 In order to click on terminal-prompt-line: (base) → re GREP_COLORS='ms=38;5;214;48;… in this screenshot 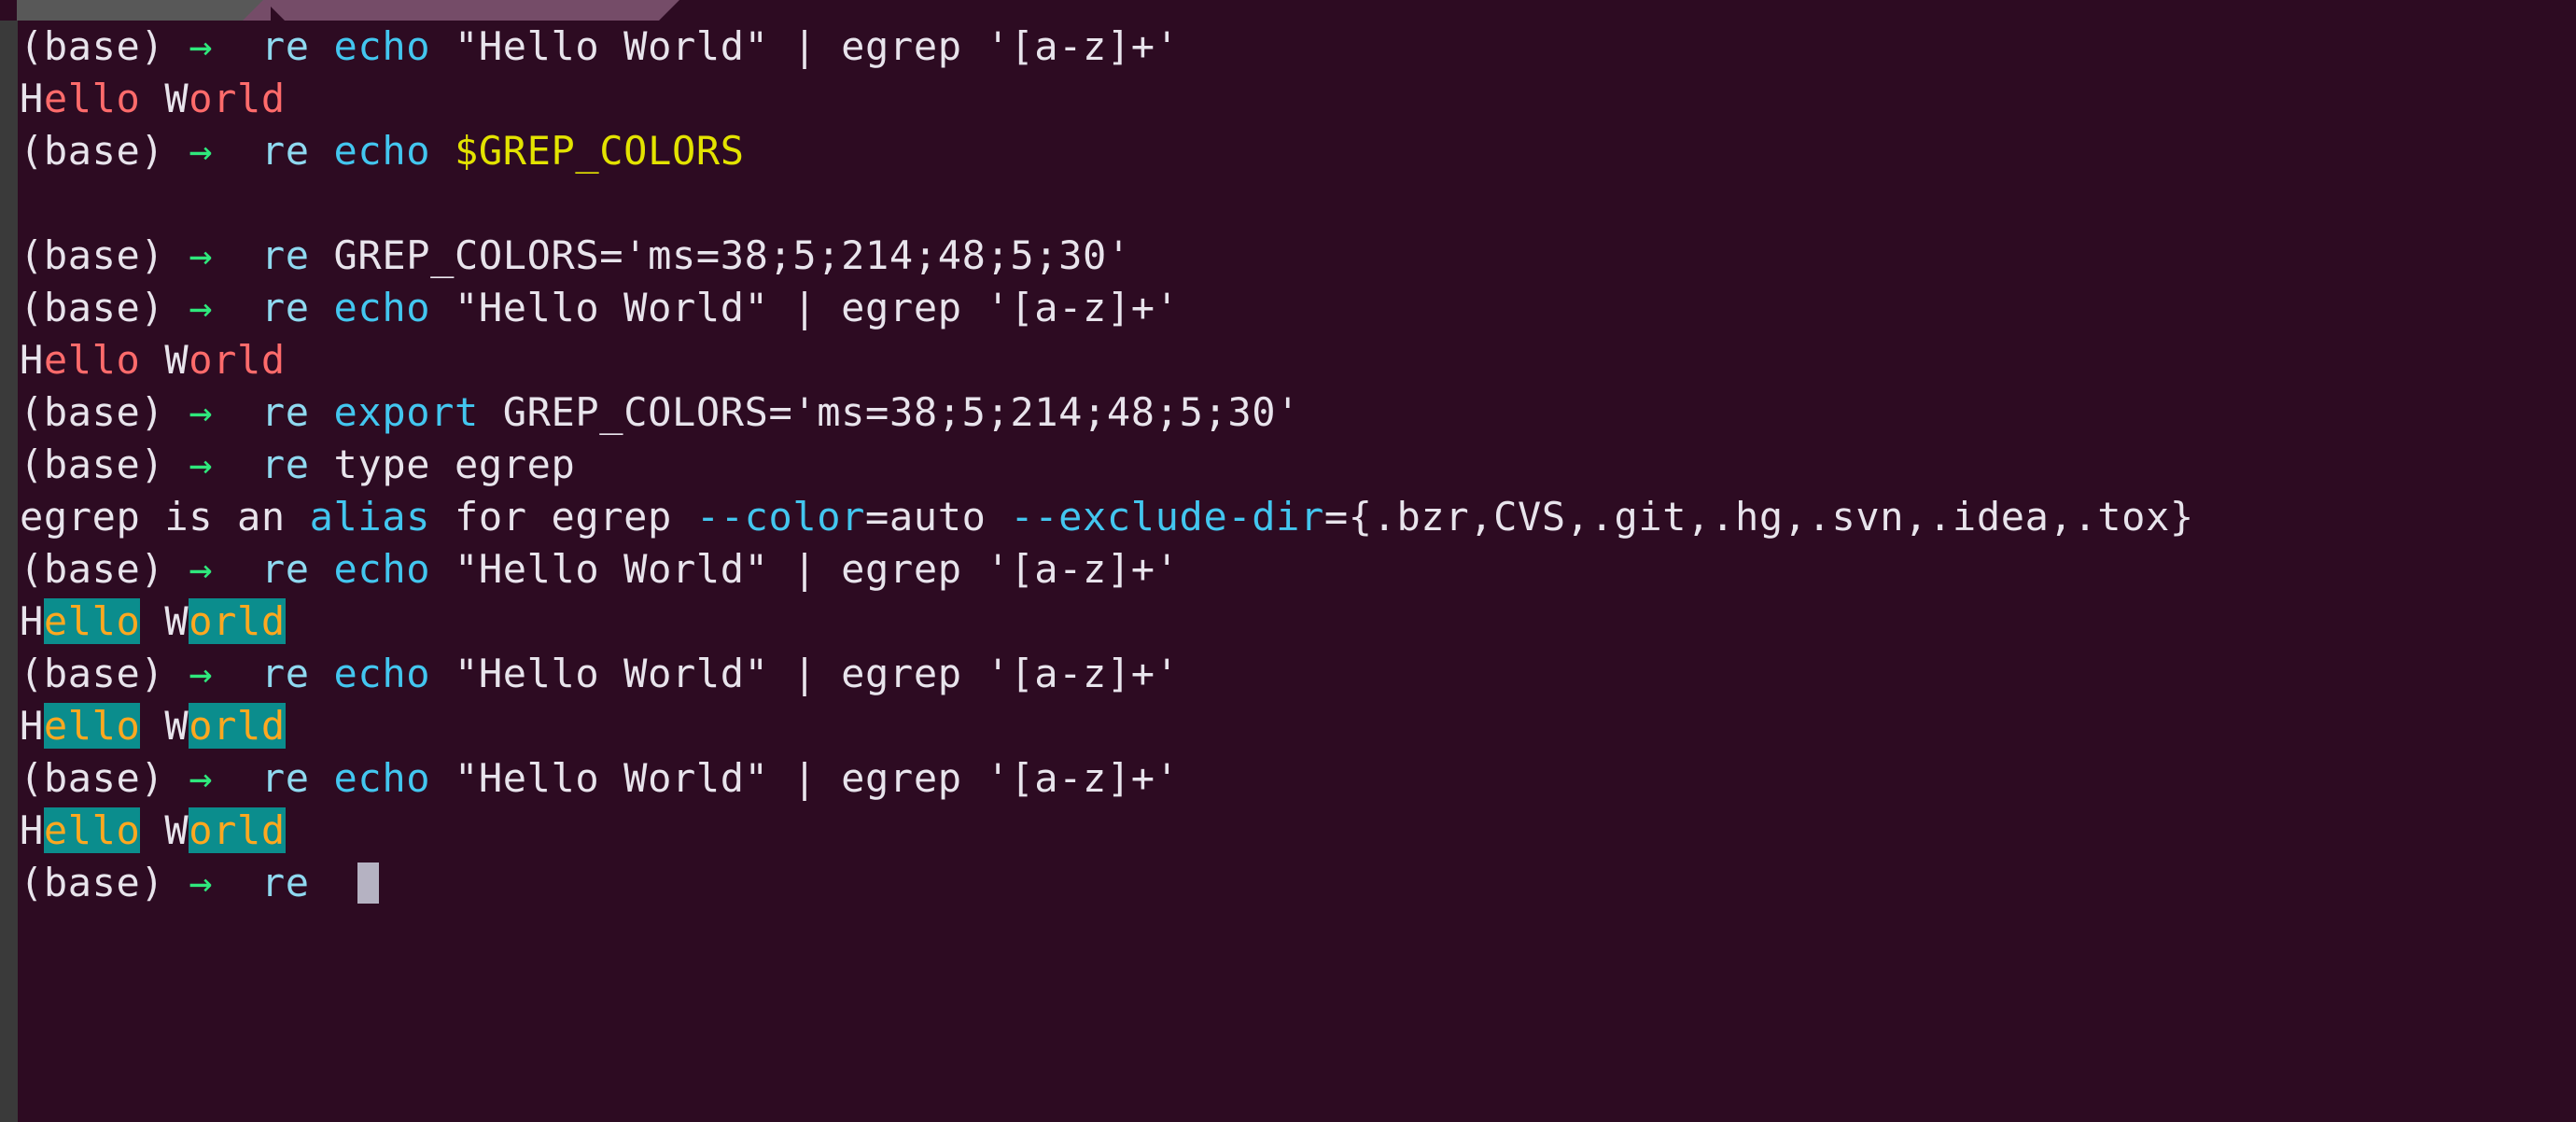, I will do `click(1297, 256)`.